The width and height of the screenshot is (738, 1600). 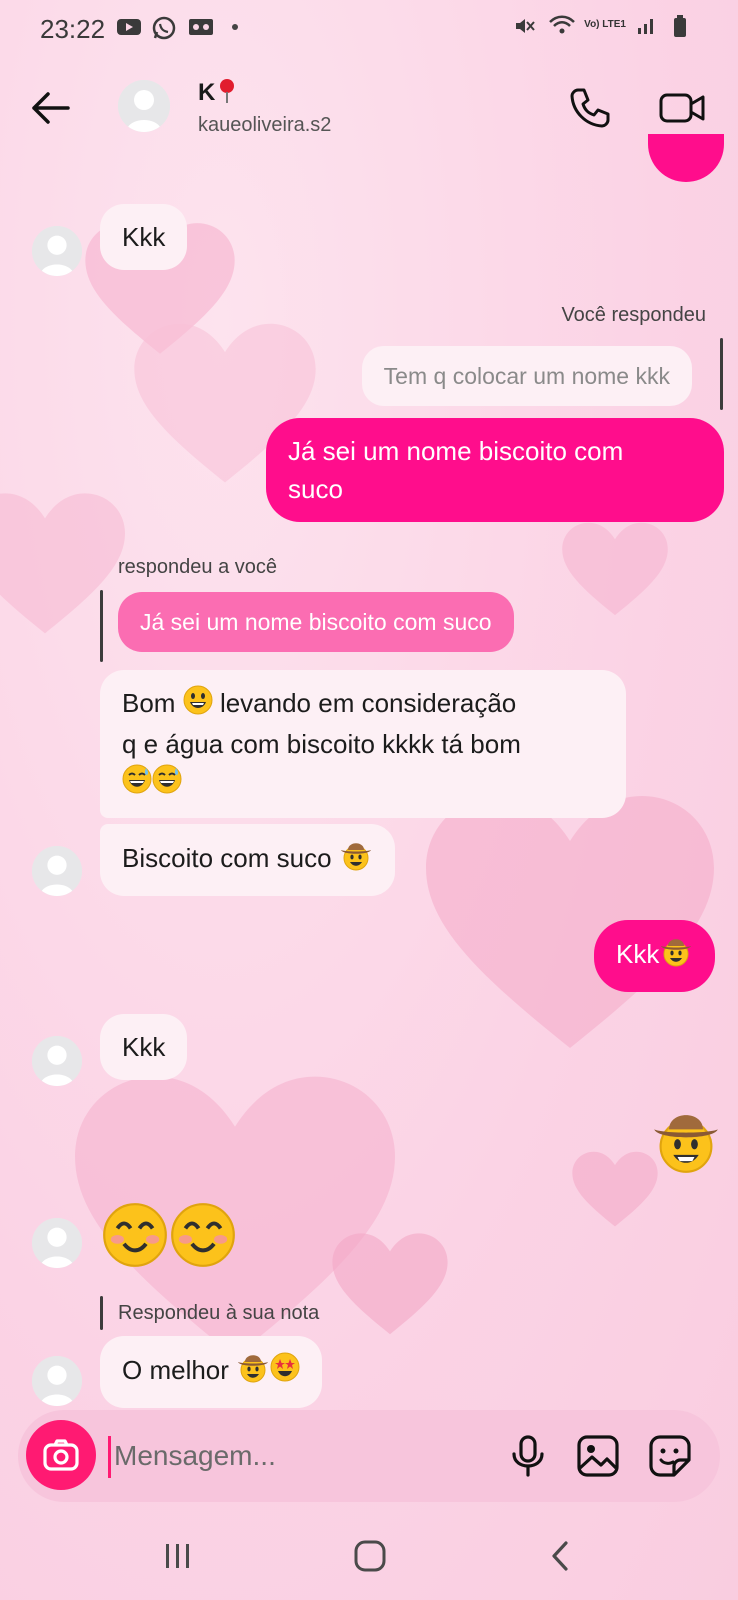 What do you see at coordinates (685, 25) in the screenshot?
I see `battery-icon` at bounding box center [685, 25].